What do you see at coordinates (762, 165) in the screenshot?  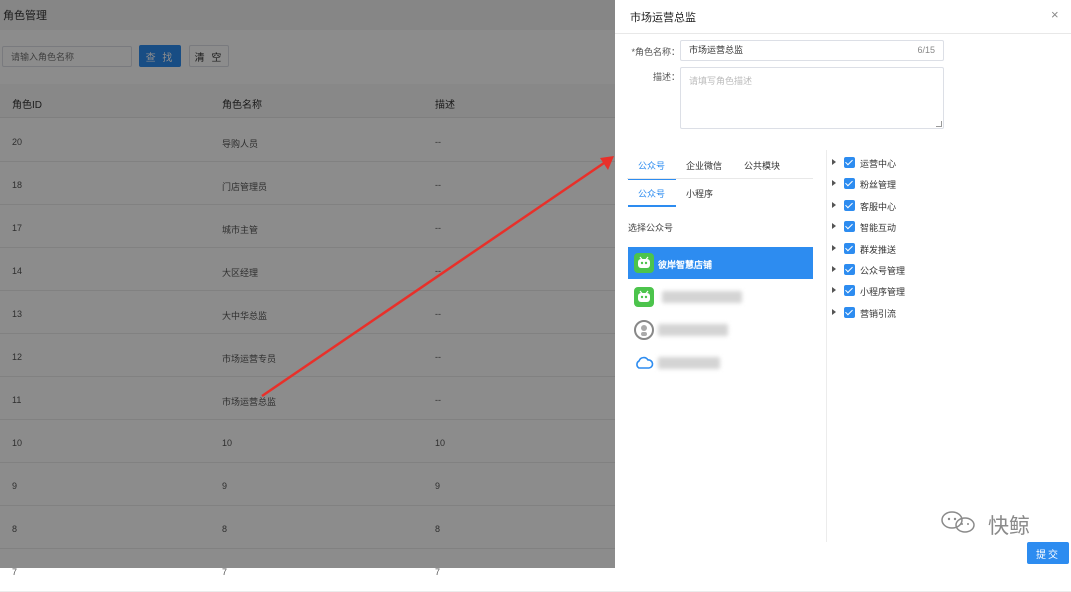 I see `tab-common-module: 公共模块` at bounding box center [762, 165].